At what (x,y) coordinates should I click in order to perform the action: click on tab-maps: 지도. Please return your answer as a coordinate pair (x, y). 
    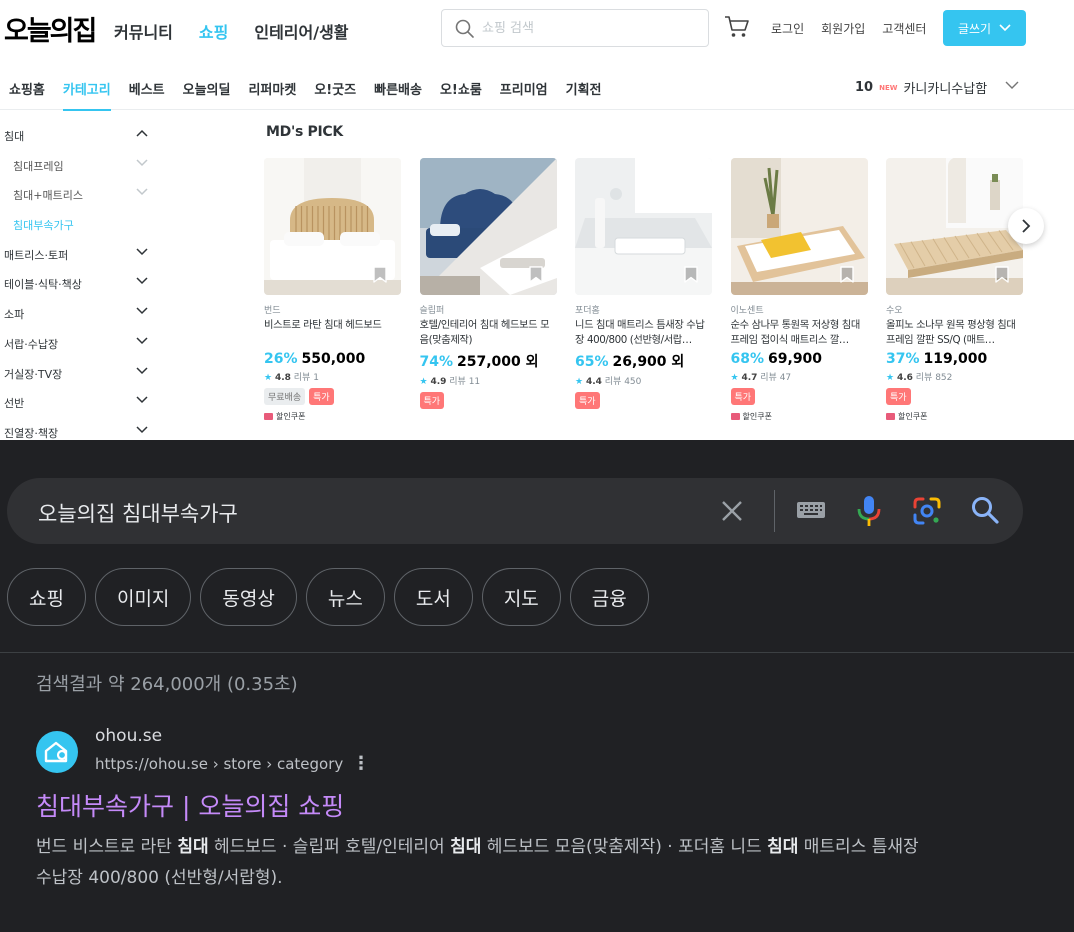
    Looking at the image, I should click on (521, 597).